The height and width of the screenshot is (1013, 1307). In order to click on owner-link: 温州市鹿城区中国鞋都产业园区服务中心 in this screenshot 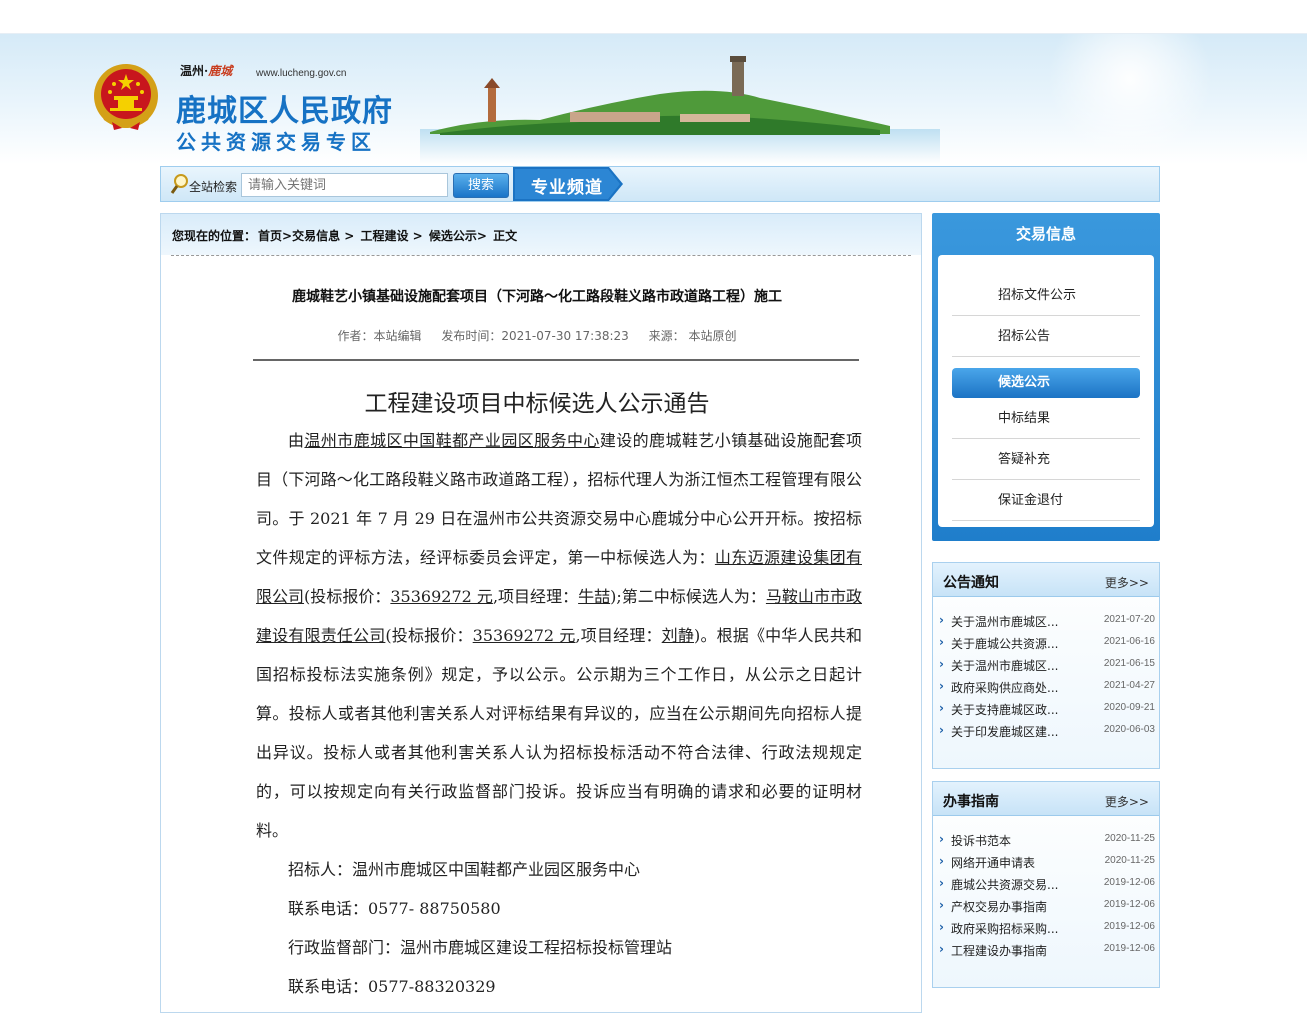, I will do `click(452, 440)`.